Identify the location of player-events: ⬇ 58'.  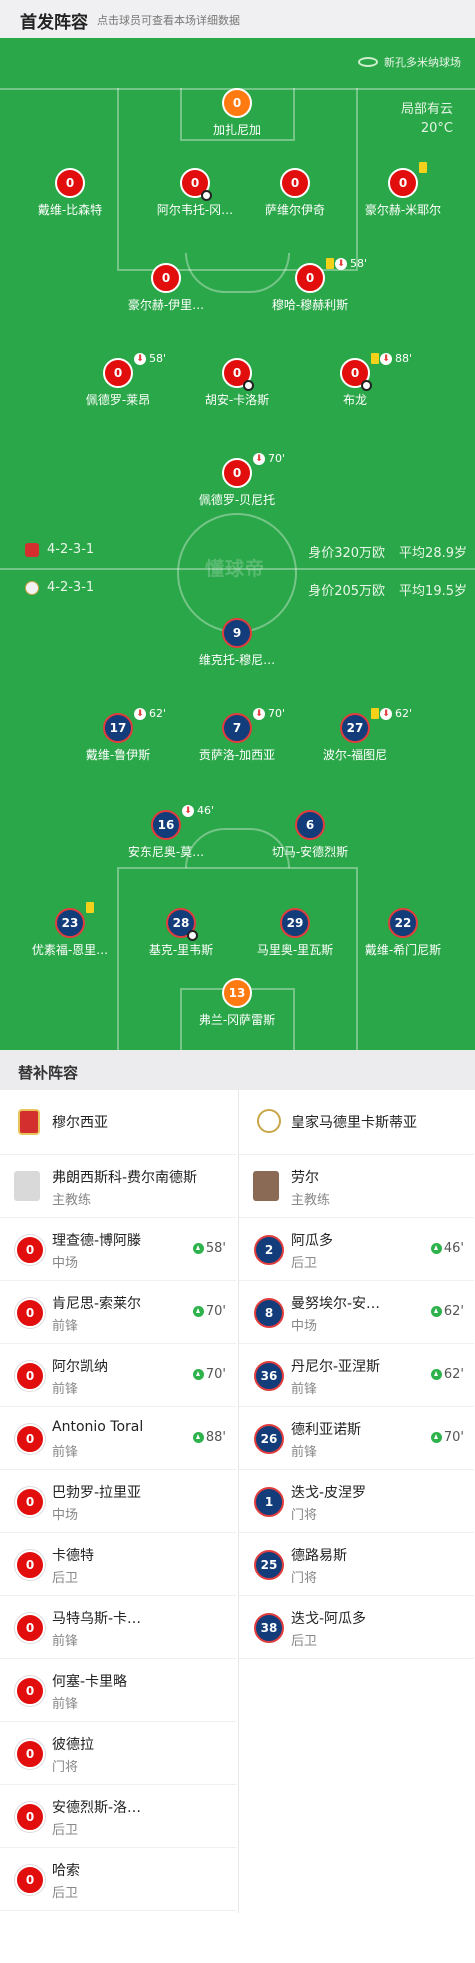
(150, 358).